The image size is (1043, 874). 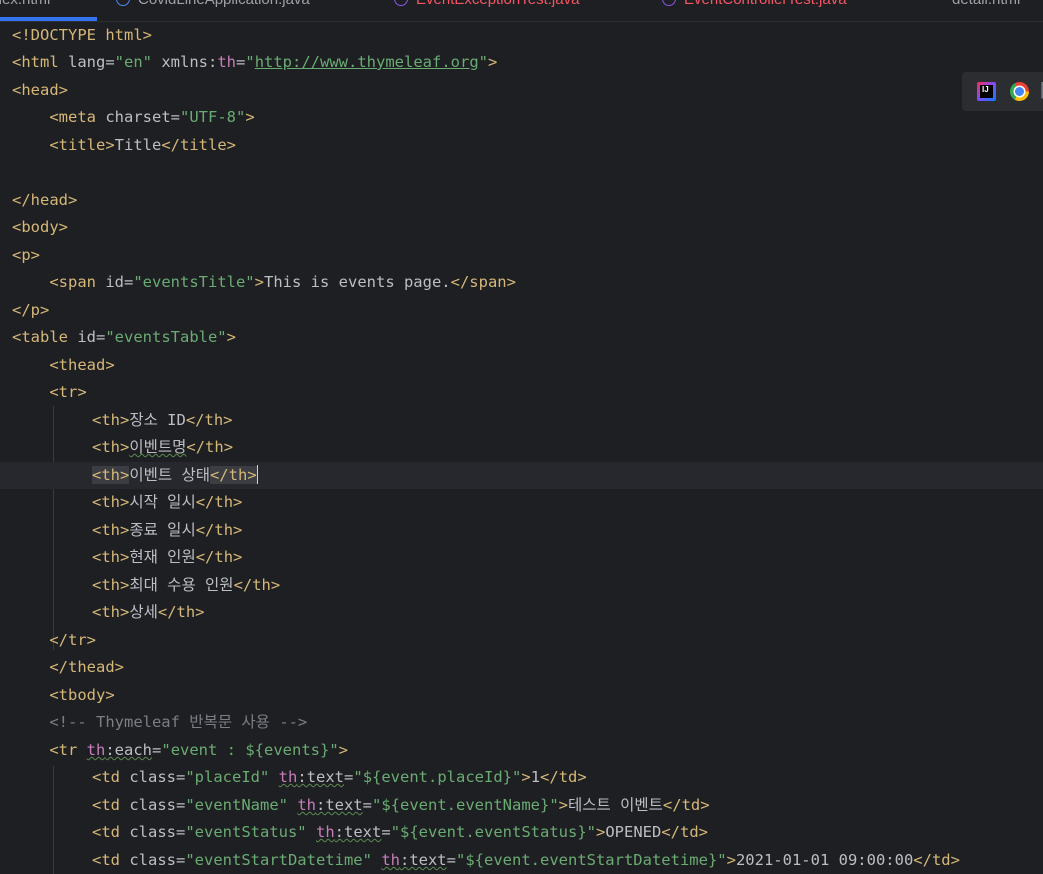 What do you see at coordinates (148, 612) in the screenshot?
I see `code-line-22: <th>상세</th>` at bounding box center [148, 612].